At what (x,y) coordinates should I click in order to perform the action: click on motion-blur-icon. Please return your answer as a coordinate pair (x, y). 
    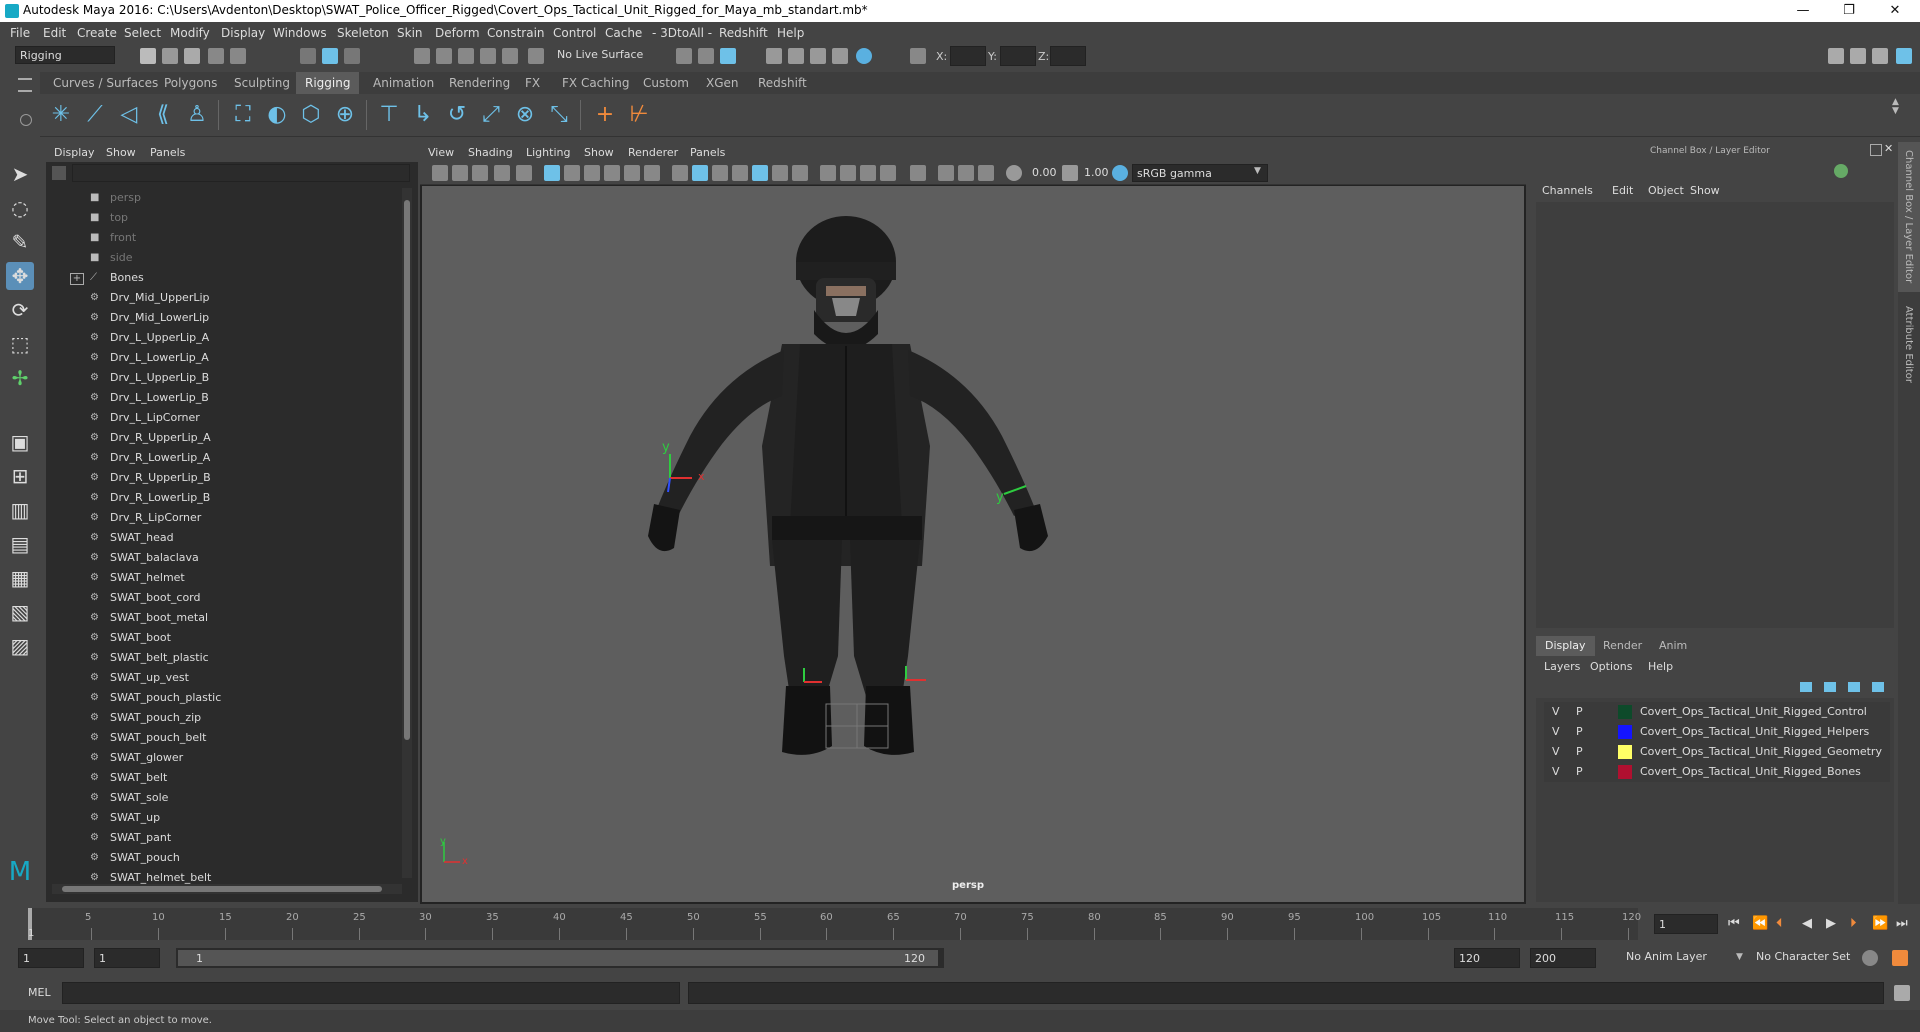
    Looking at the image, I should click on (848, 173).